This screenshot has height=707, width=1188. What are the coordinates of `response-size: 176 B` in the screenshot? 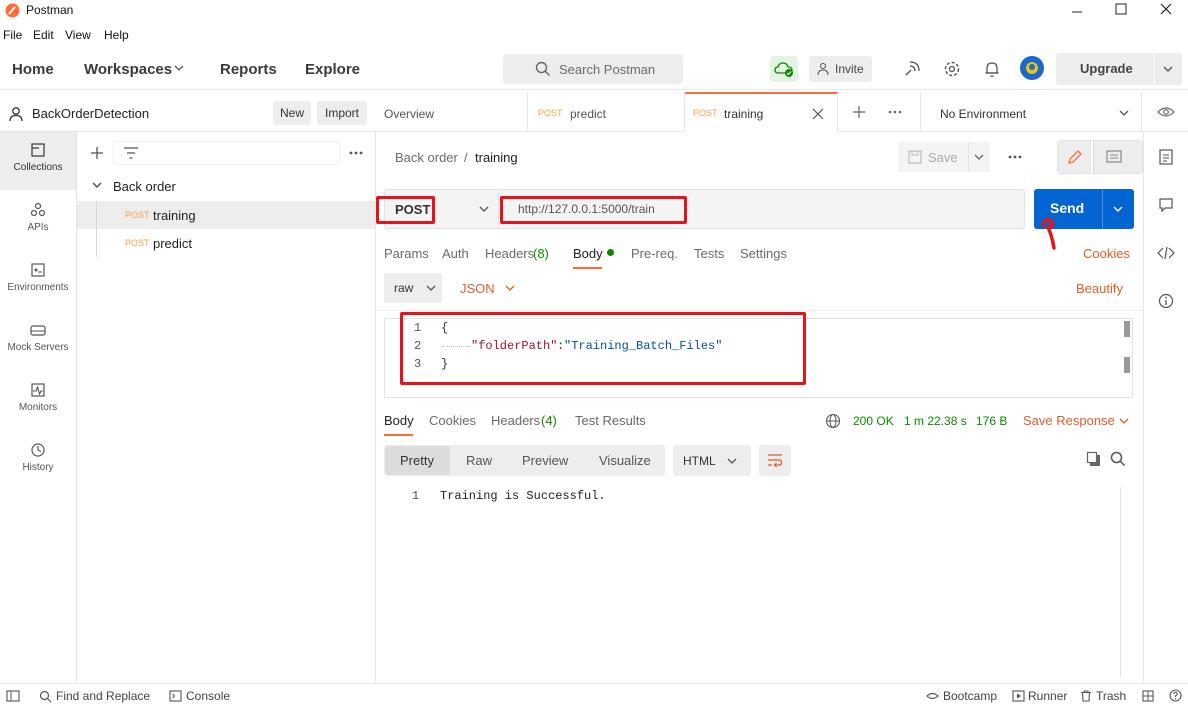 It's located at (991, 421).